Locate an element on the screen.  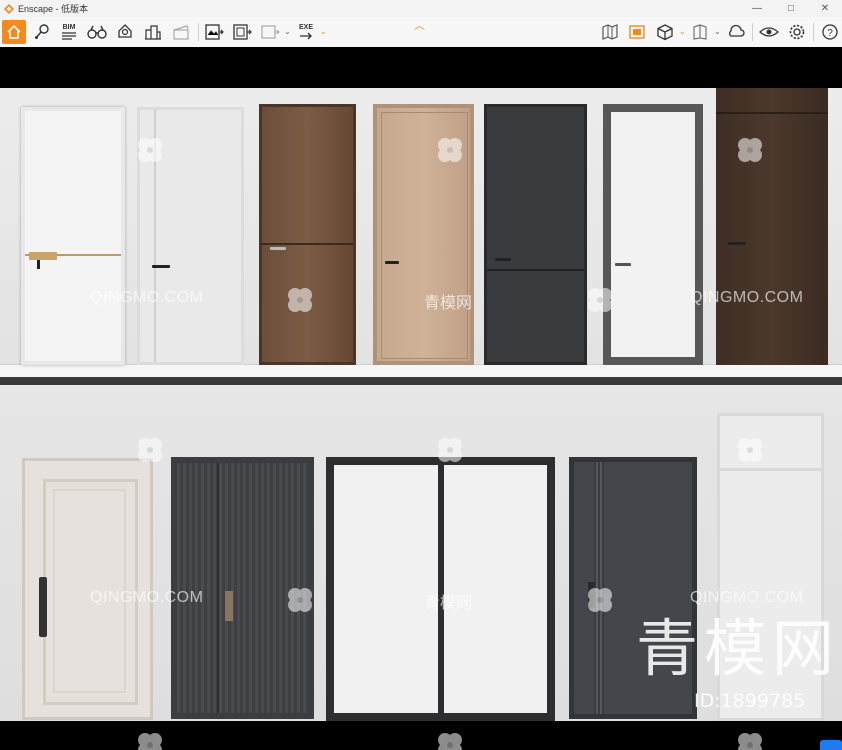
visual-settings-button is located at coordinates (769, 32).